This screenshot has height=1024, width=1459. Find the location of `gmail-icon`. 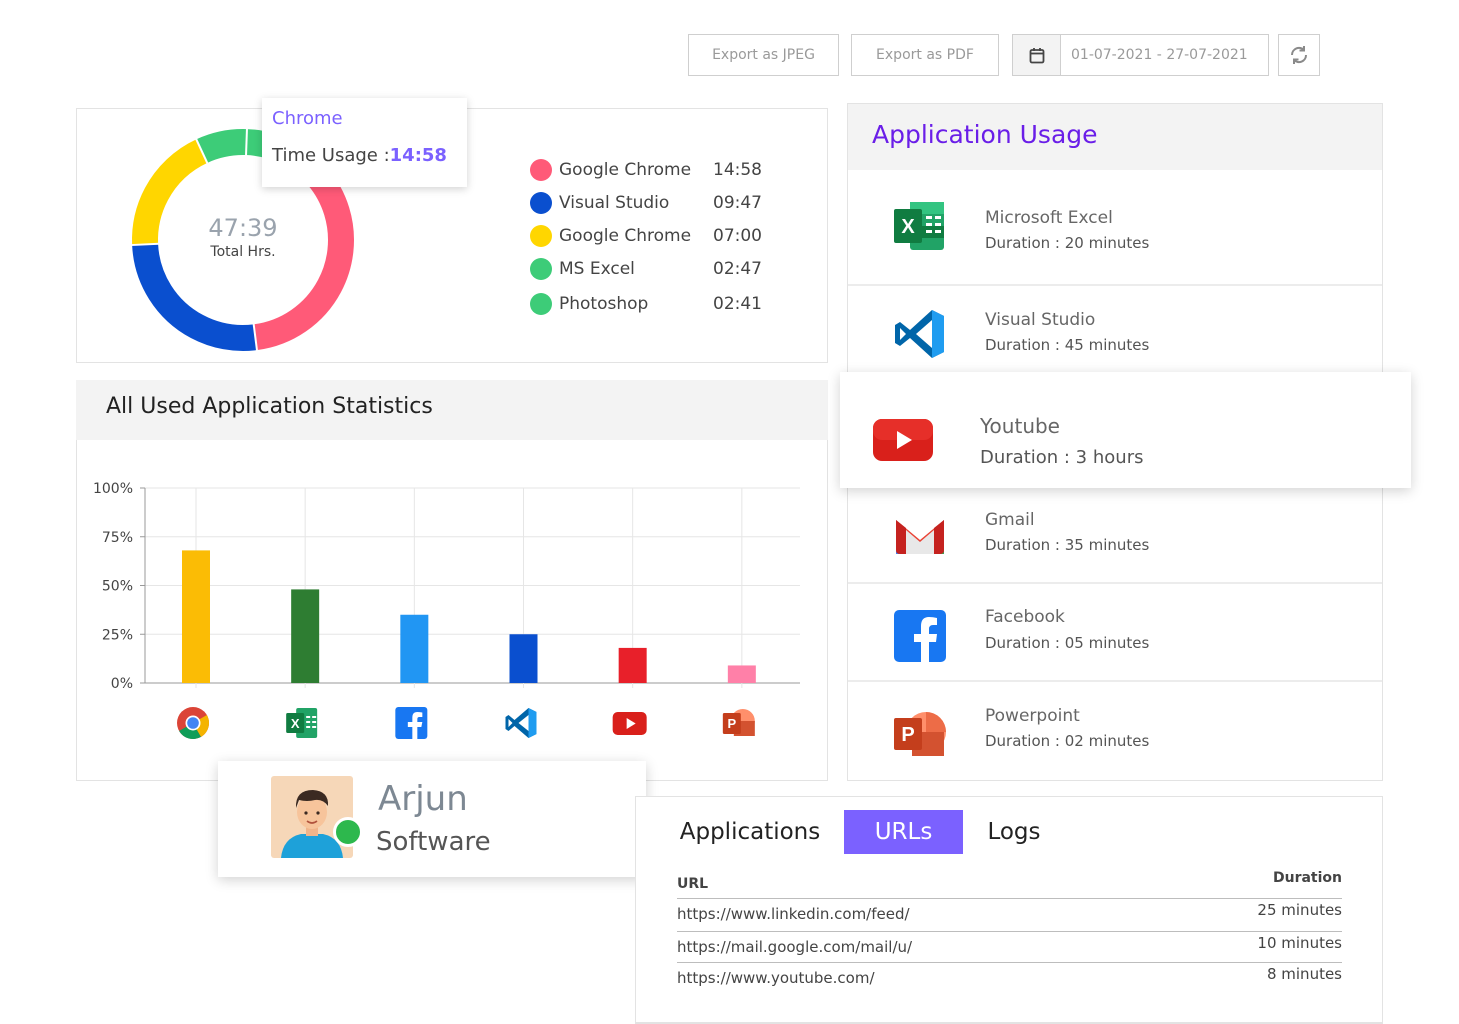

gmail-icon is located at coordinates (920, 537).